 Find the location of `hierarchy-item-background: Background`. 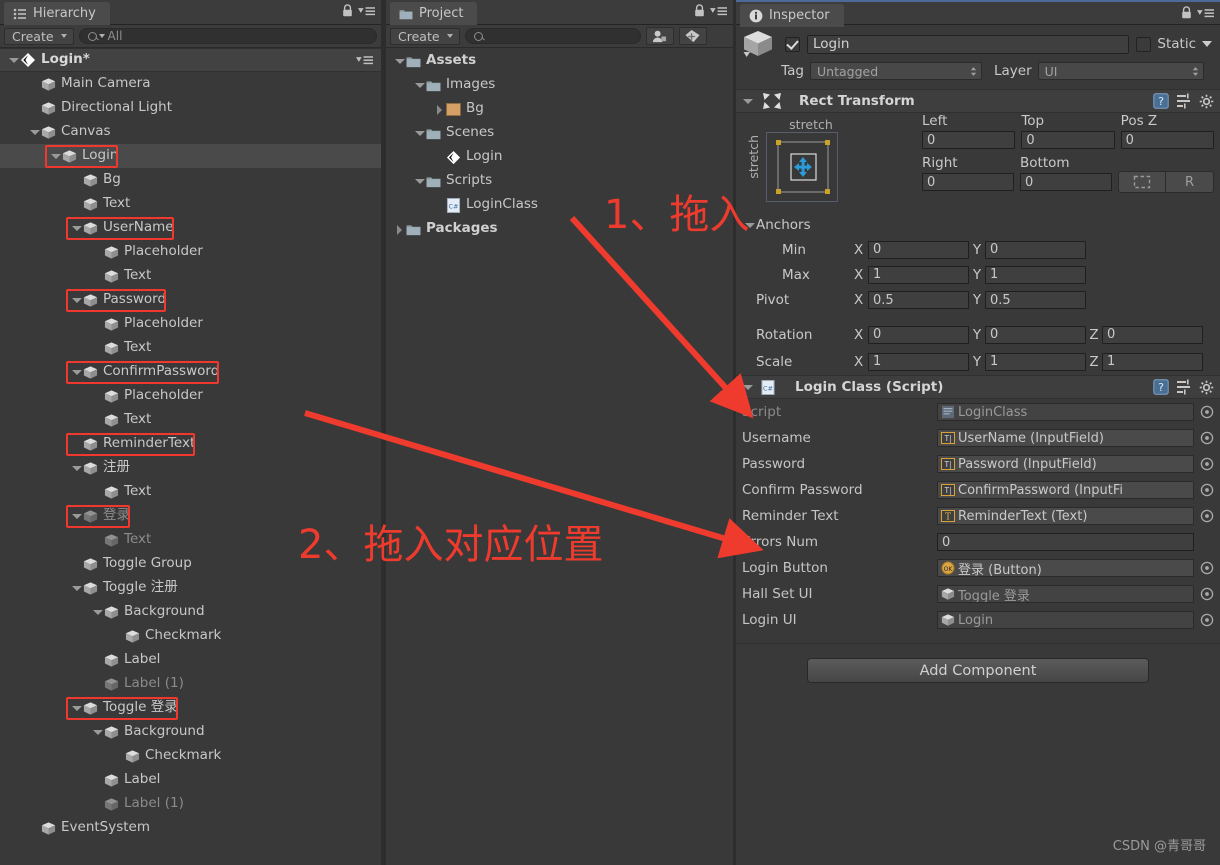

hierarchy-item-background: Background is located at coordinates (190, 612).